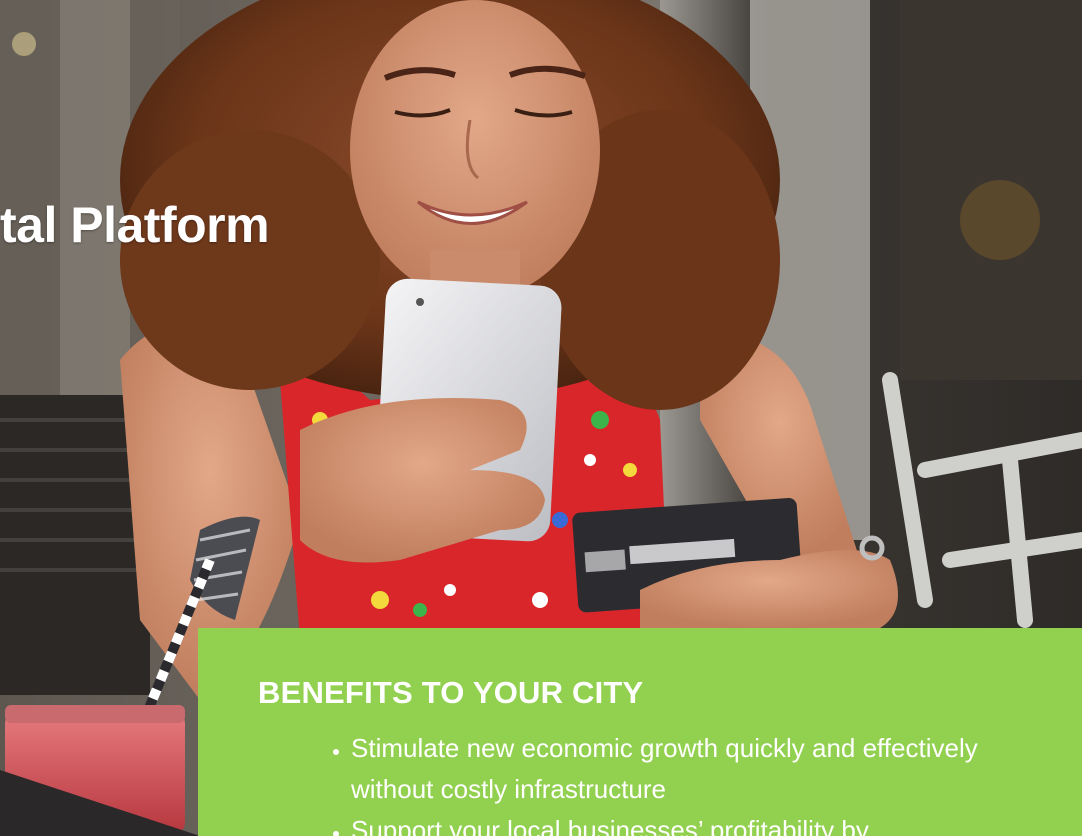  Describe the element at coordinates (135, 225) in the screenshot. I see `hero-title: tal Platform` at that location.